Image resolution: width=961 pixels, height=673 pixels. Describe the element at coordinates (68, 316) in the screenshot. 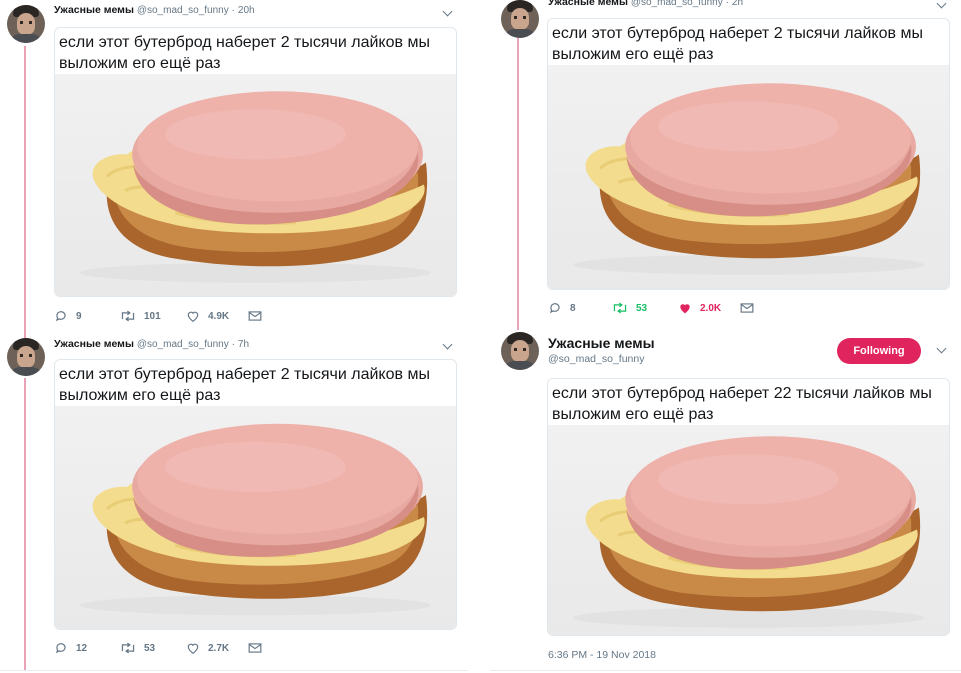

I see `reply-button: 9` at that location.